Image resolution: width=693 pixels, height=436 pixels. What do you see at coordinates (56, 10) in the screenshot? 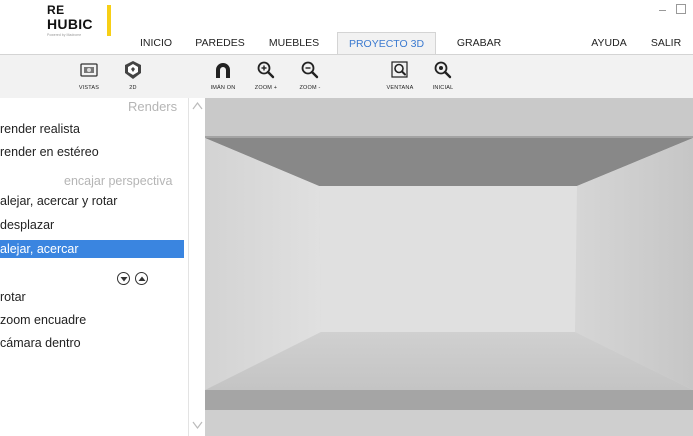
I see `logo-line-1: RE` at bounding box center [56, 10].